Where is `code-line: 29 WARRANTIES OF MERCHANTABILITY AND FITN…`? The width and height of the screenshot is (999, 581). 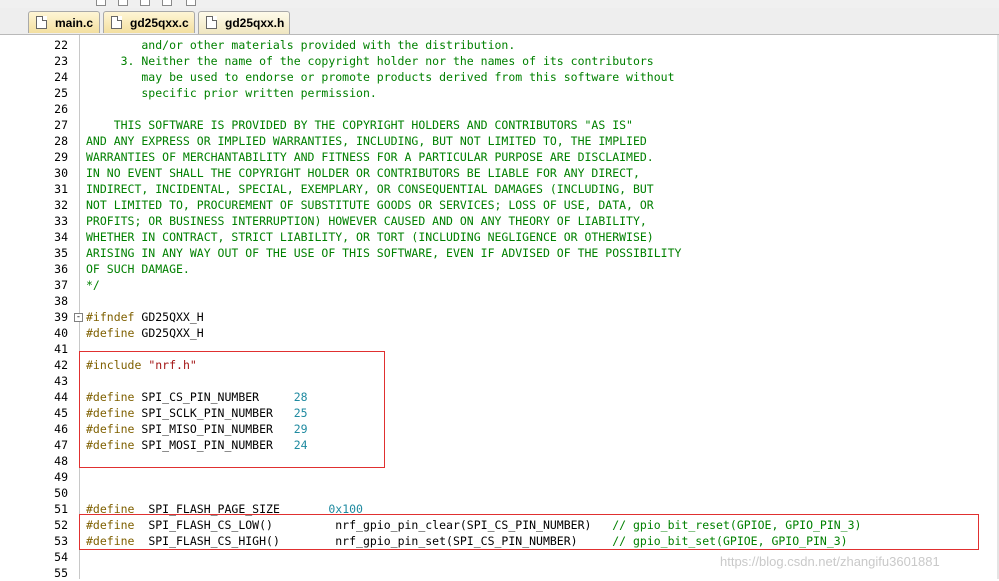
code-line: 29 WARRANTIES OF MERCHANTABILITY AND FITN… is located at coordinates (499, 157).